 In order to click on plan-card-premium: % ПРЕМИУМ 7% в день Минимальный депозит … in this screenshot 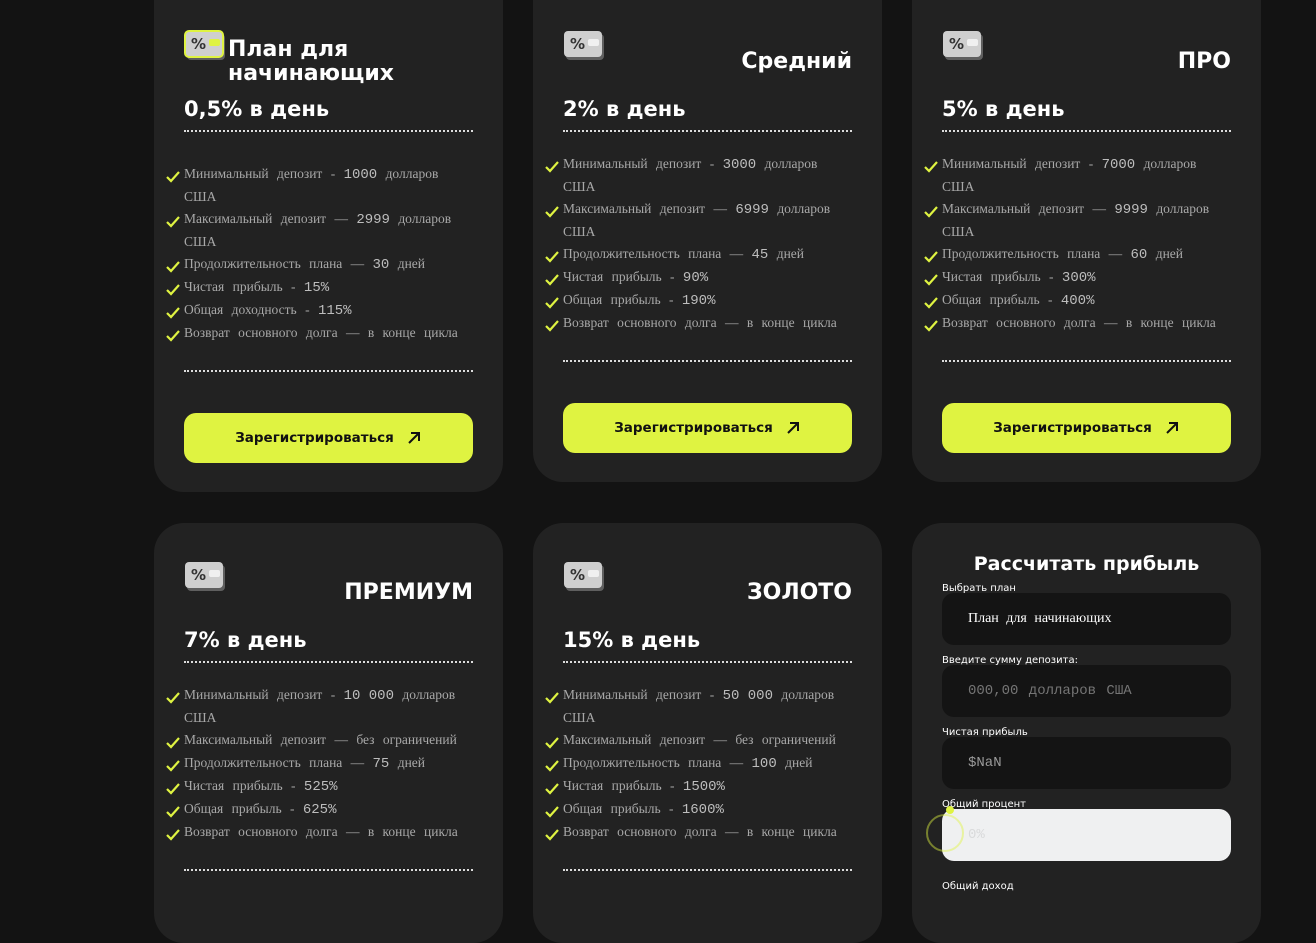, I will do `click(328, 733)`.